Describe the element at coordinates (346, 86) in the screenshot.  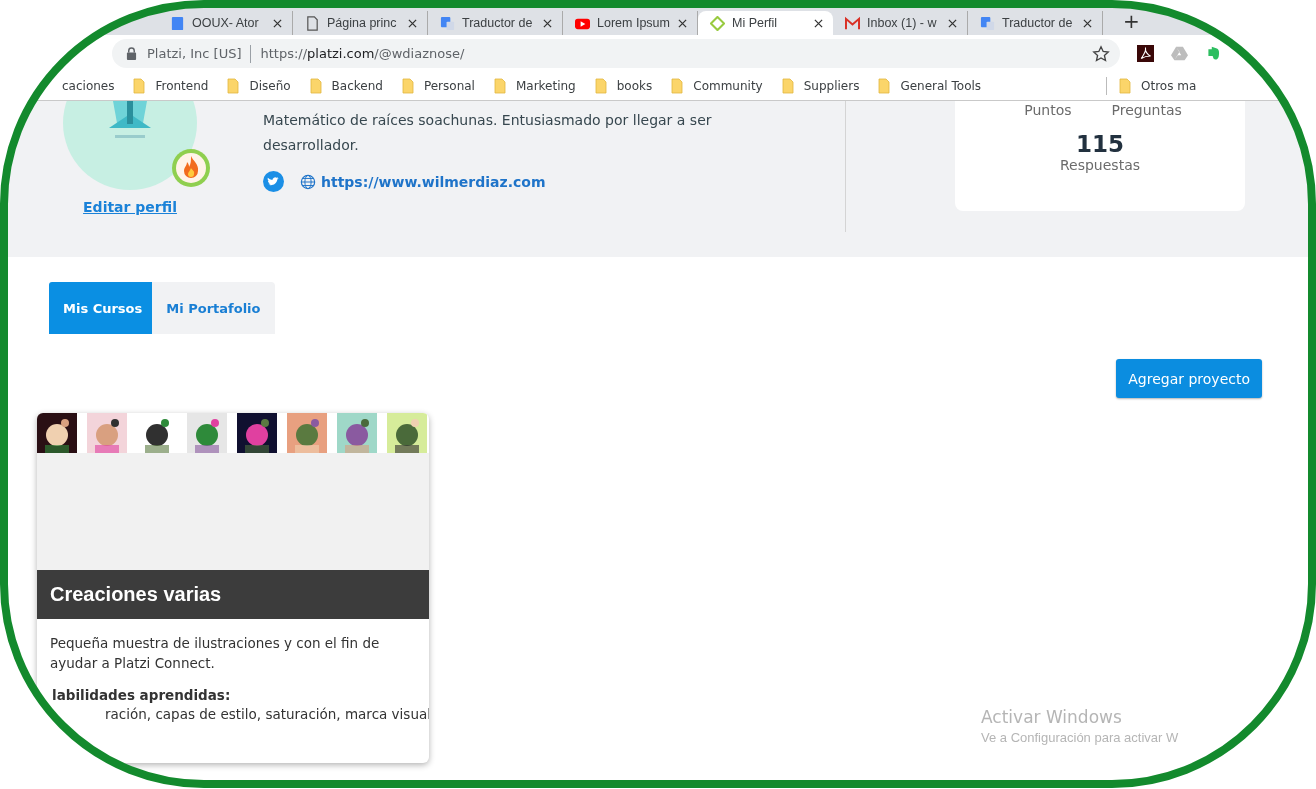
I see `bookmark-folder: Backend` at that location.